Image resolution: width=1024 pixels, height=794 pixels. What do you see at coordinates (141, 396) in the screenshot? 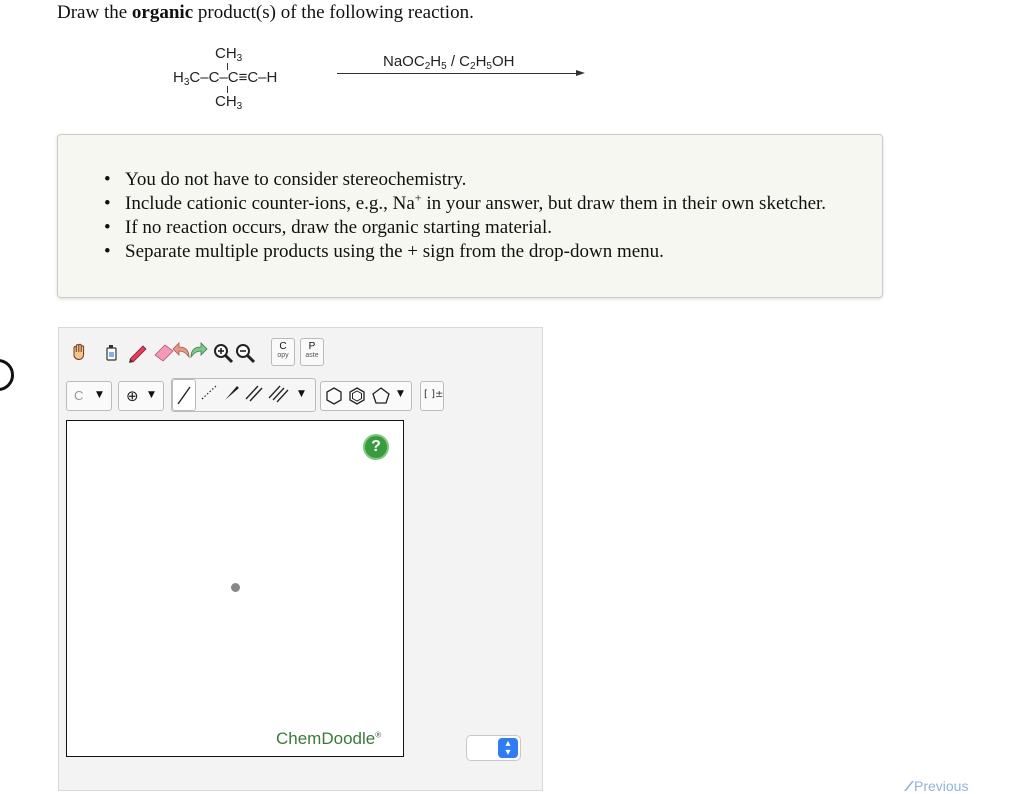
I see `charge-dropdown: ⊕ ▼` at bounding box center [141, 396].